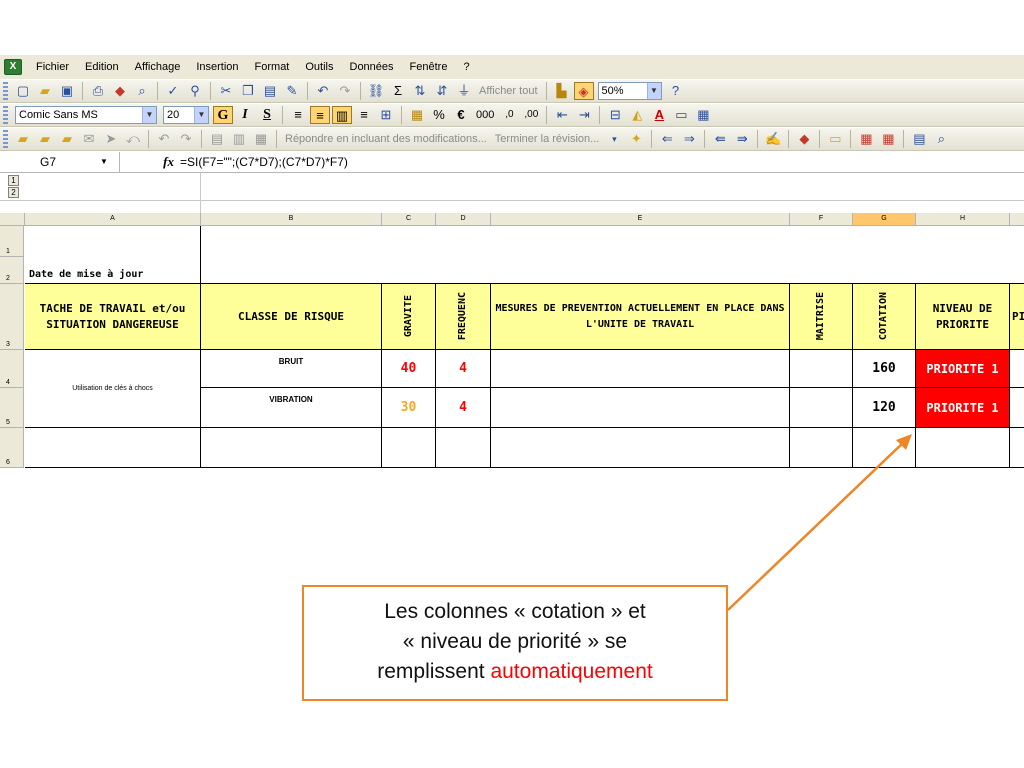 Image resolution: width=1024 pixels, height=768 pixels. Describe the element at coordinates (439, 115) in the screenshot. I see `percent-button: %` at that location.